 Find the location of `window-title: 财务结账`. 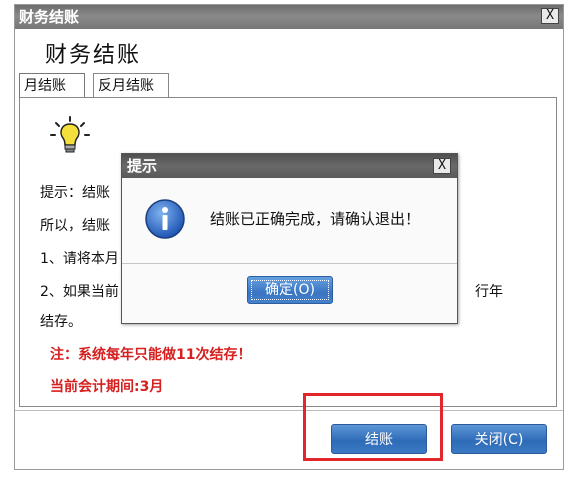

window-title: 财务结账 is located at coordinates (49, 17).